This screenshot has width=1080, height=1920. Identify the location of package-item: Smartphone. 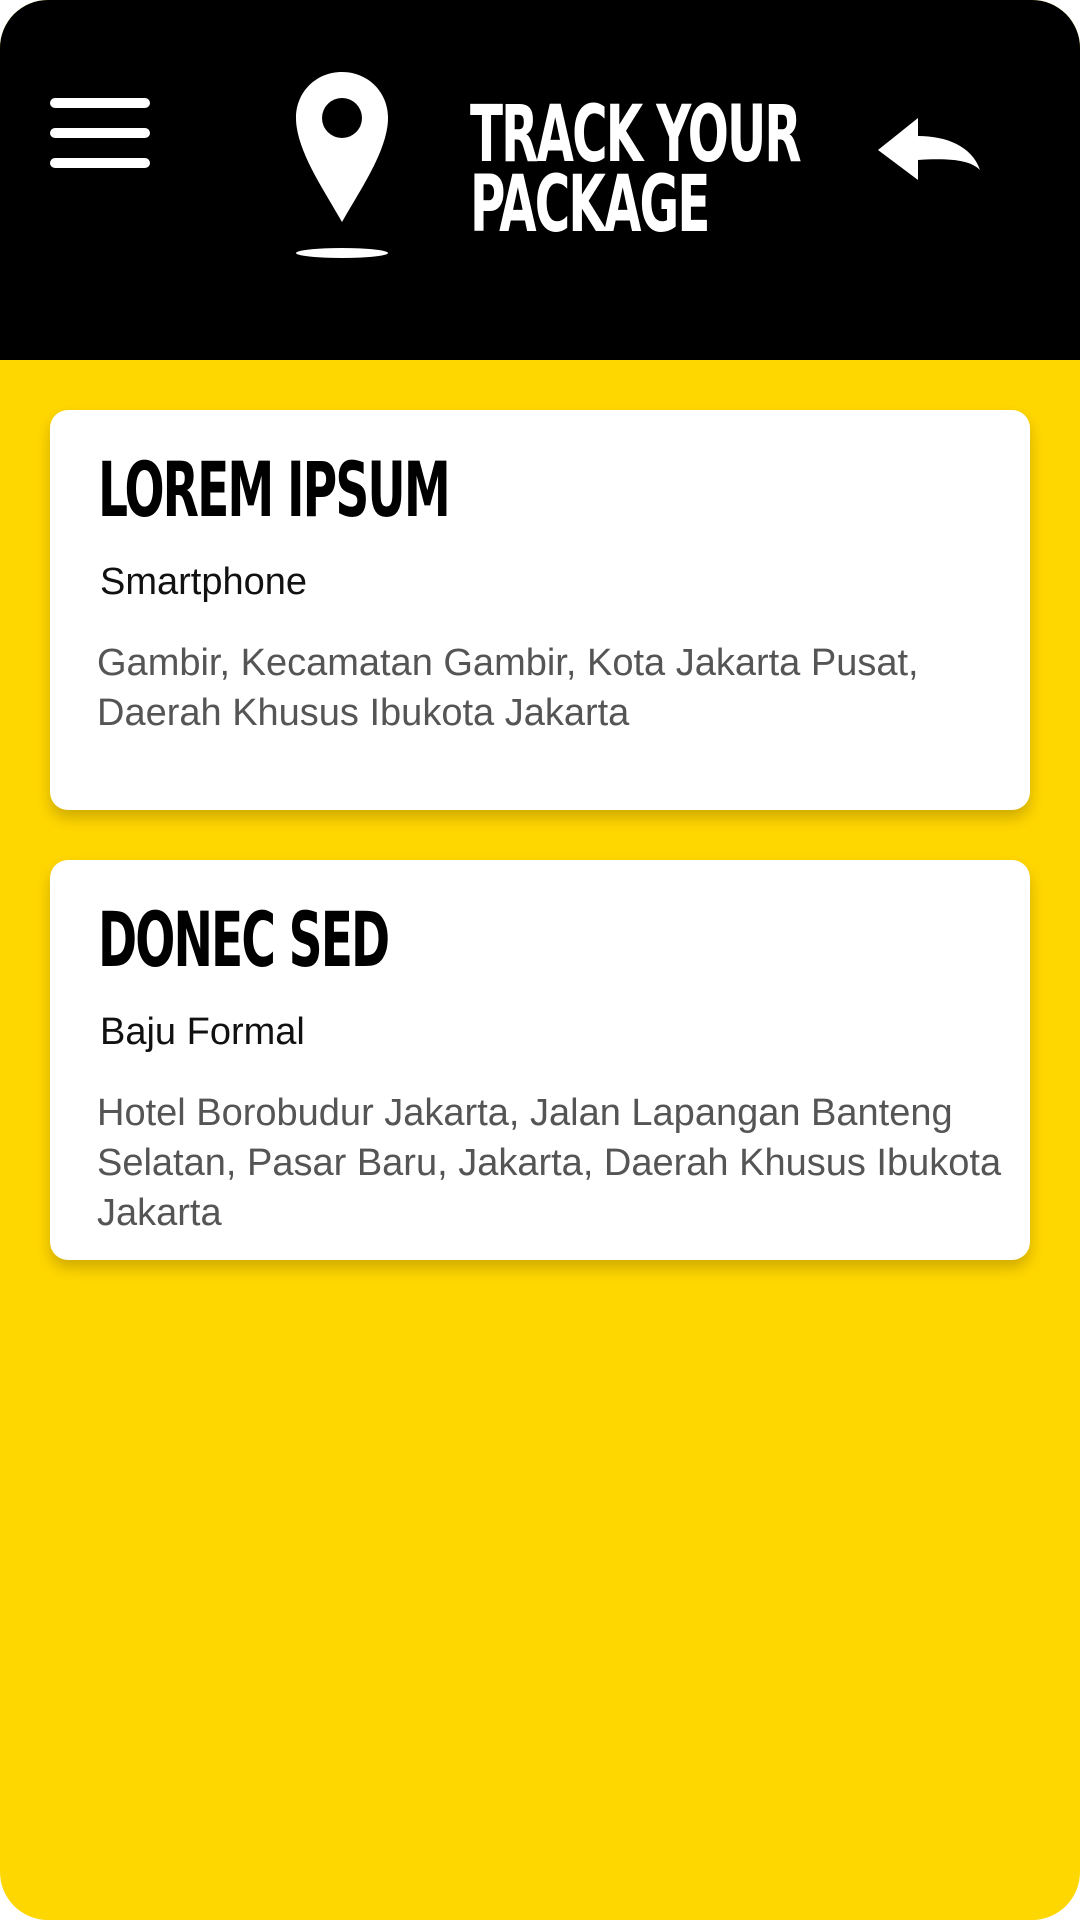
(204, 582).